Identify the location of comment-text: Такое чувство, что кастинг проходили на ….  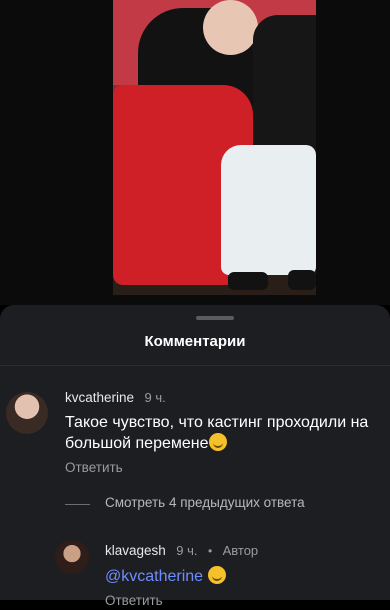
(225, 433).